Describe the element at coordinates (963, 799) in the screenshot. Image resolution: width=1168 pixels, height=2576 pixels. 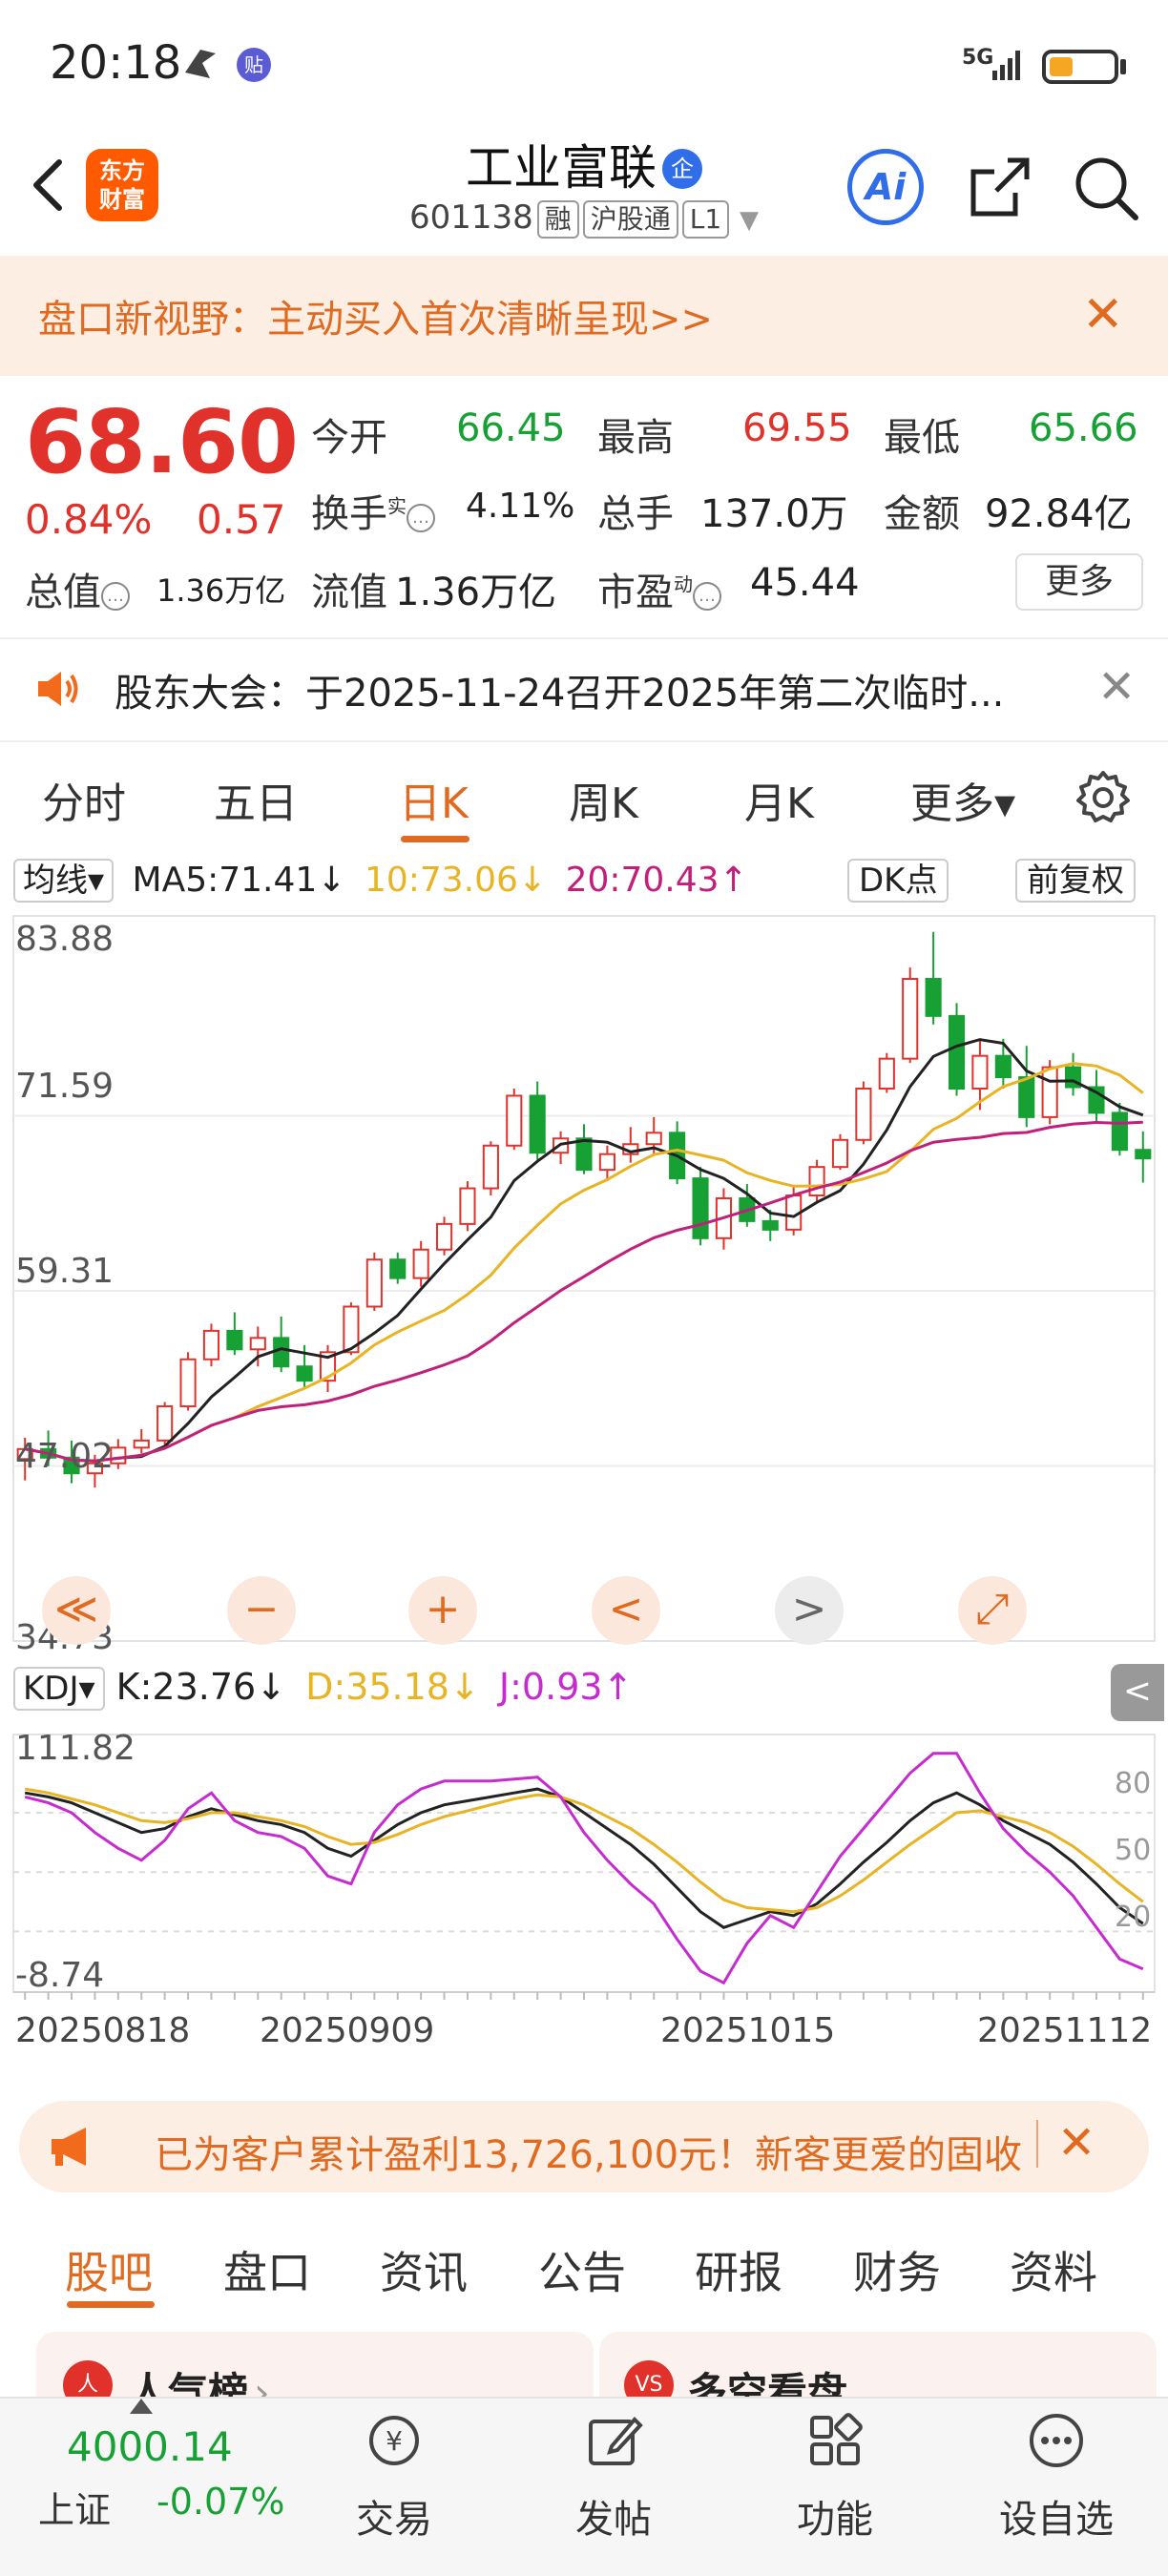
I see `tab-more: 更多▾` at that location.